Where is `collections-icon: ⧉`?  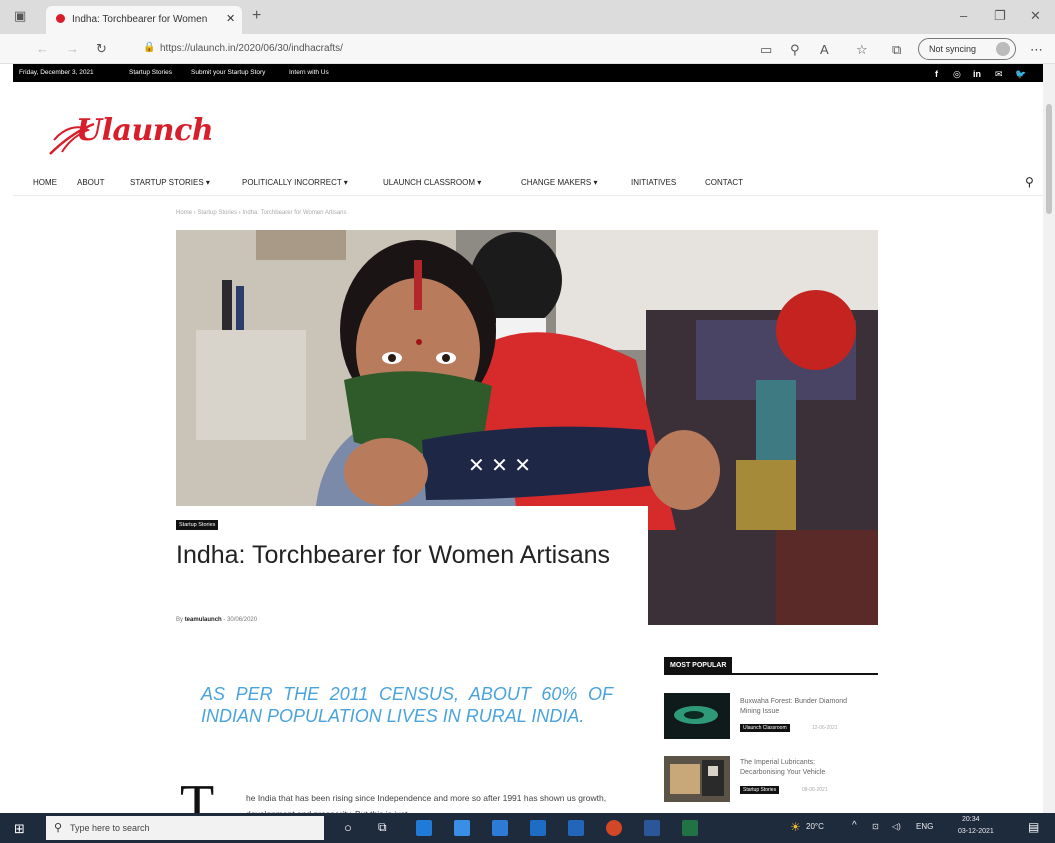
collections-icon: ⧉ is located at coordinates (896, 49).